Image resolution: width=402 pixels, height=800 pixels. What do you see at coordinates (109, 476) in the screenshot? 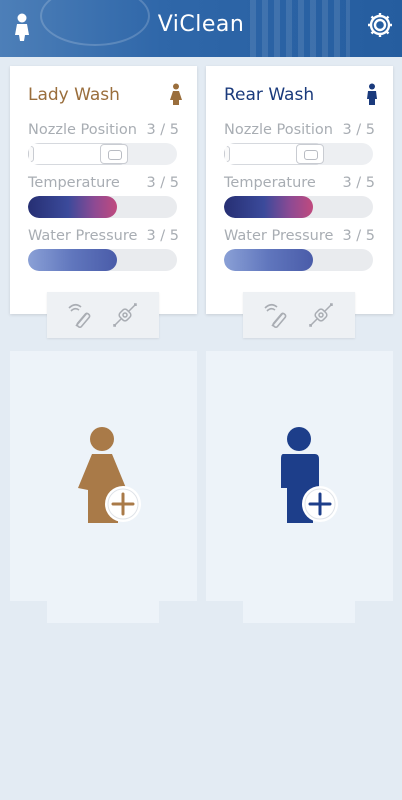
I see `add-lady-profile-icon` at bounding box center [109, 476].